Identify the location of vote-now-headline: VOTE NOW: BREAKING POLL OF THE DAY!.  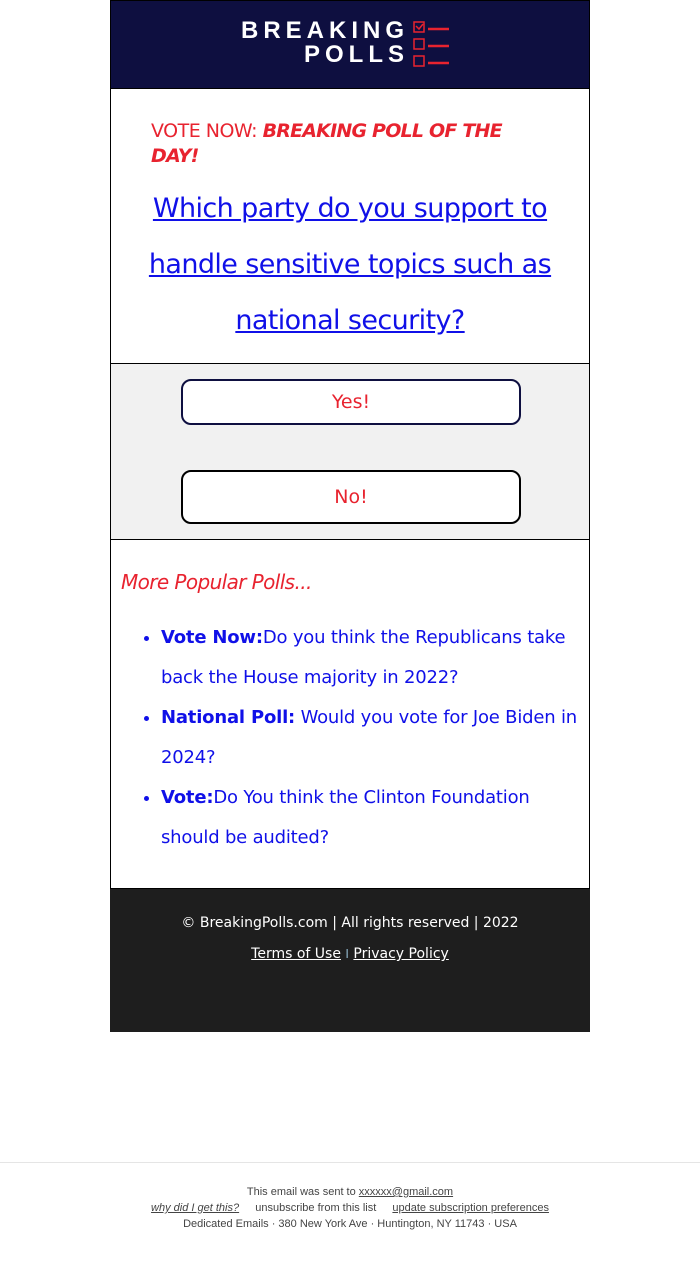
(350, 129).